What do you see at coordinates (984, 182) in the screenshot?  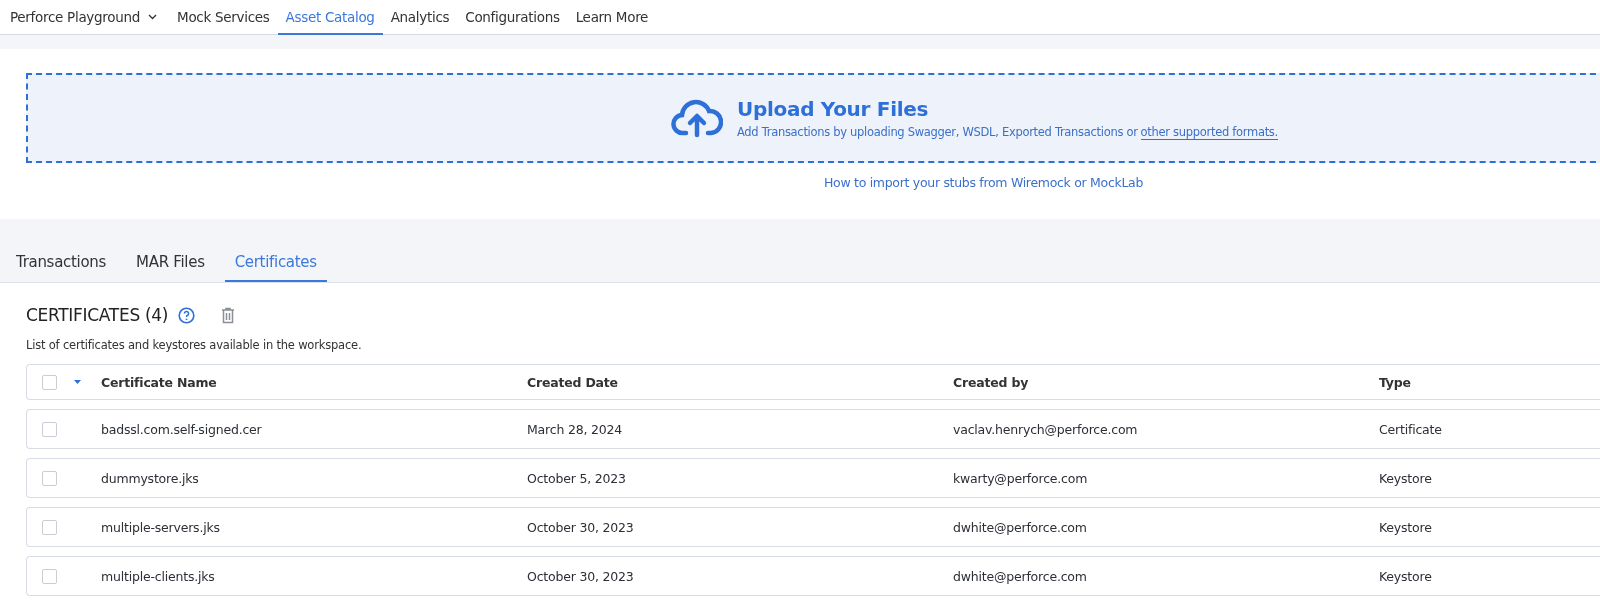 I see `import-stubs-link: How to import your stubs from Wiremock or MockLab` at bounding box center [984, 182].